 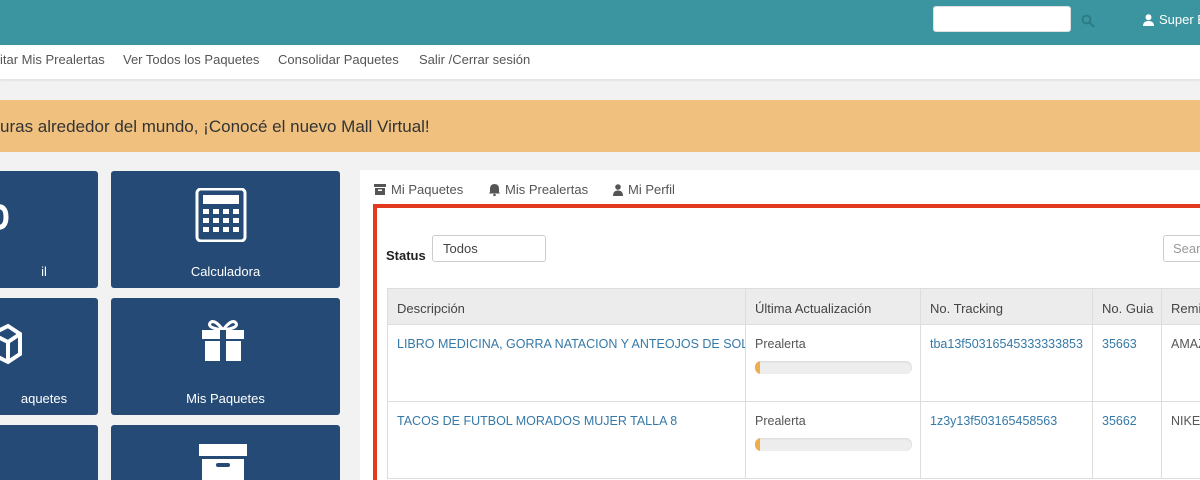 I want to click on tab-mis-prealertas: Mis Prealertas, so click(x=538, y=189).